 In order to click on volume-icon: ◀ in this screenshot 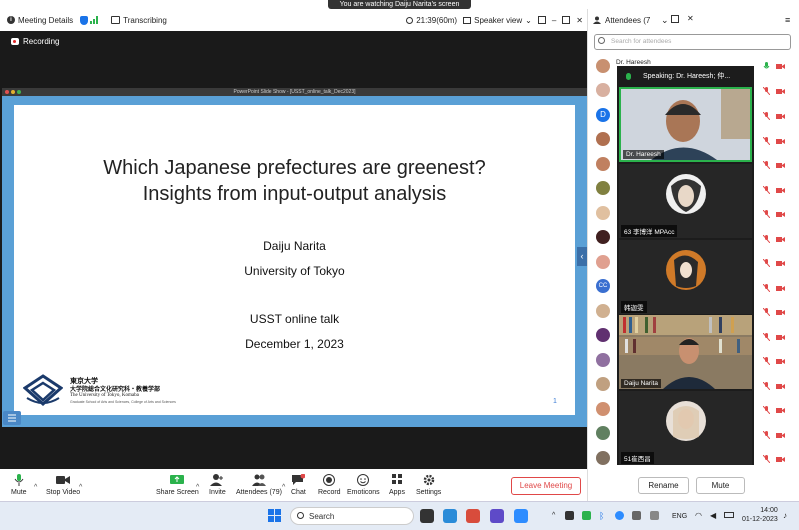, I will do `click(713, 515)`.